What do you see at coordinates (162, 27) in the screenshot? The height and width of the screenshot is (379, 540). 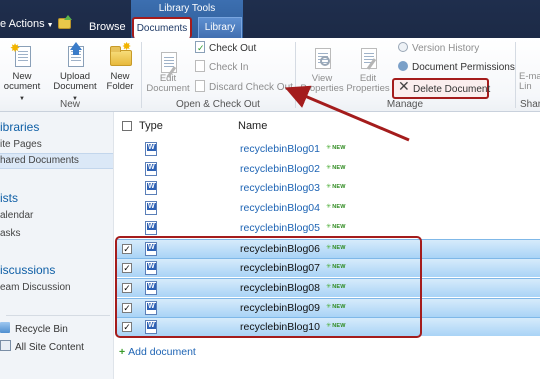 I see `tab-documents: Documents` at bounding box center [162, 27].